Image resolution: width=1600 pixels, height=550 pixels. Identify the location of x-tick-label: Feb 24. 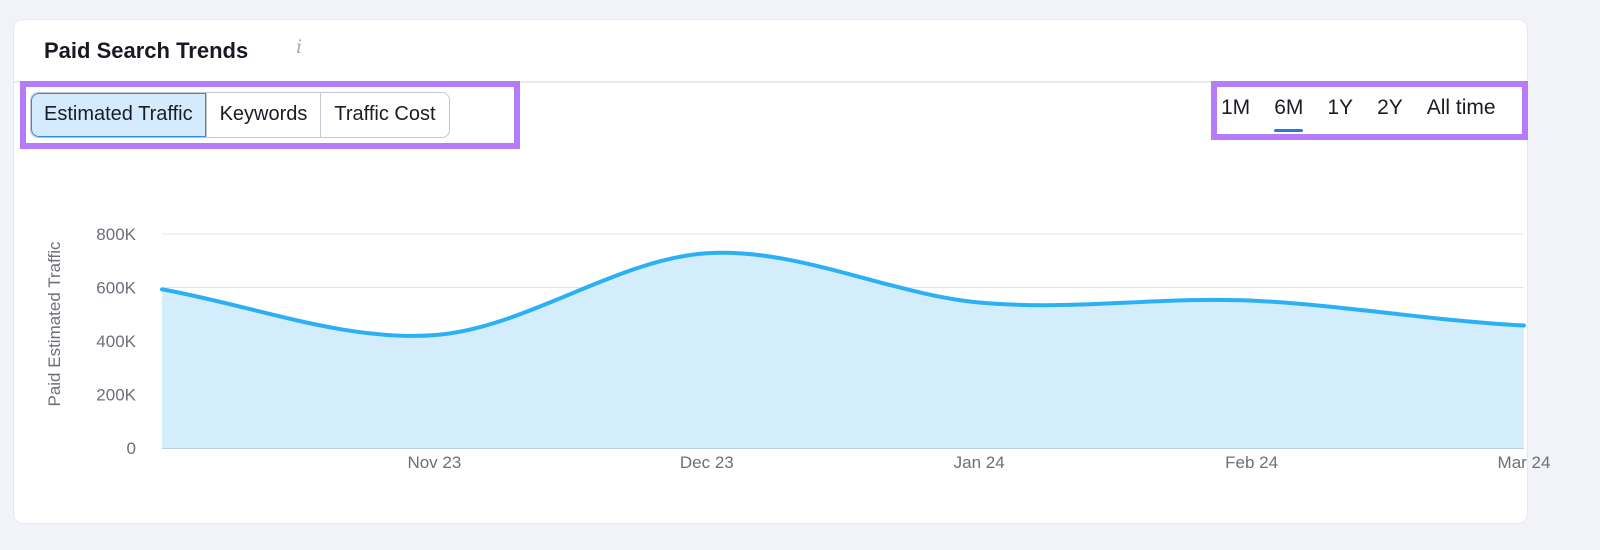
(1251, 462).